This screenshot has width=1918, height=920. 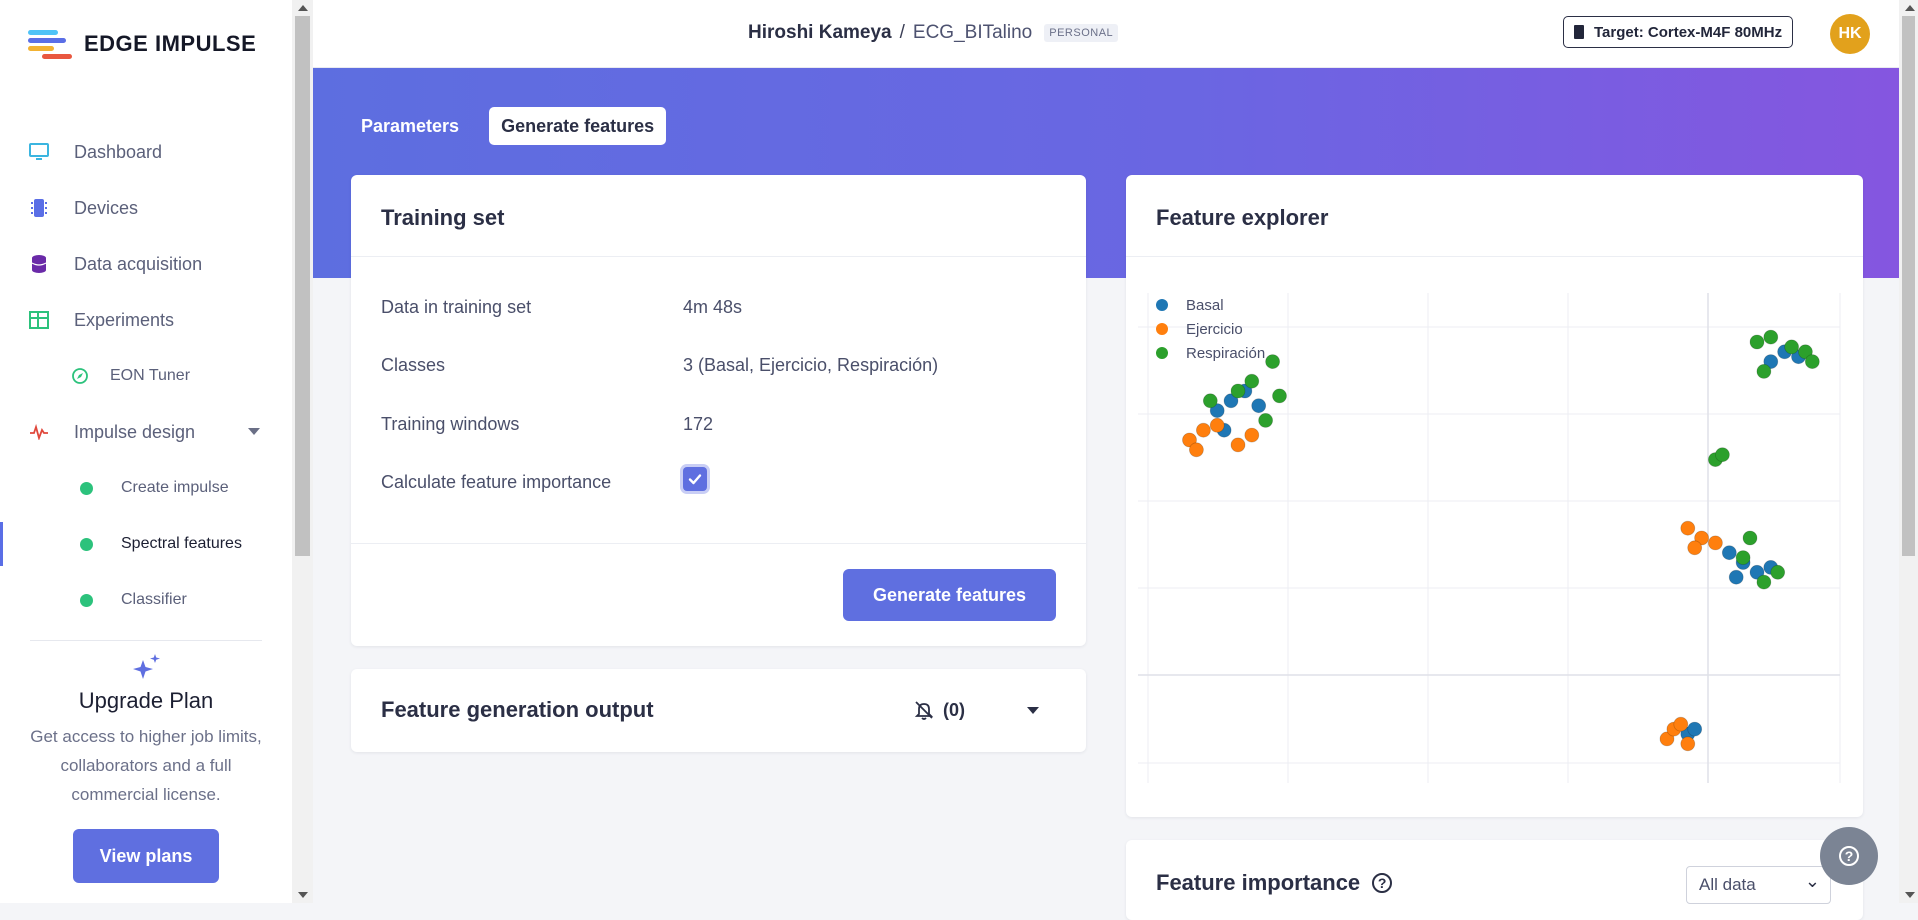 What do you see at coordinates (124, 319) in the screenshot?
I see `sidebar-item-label: Experiments` at bounding box center [124, 319].